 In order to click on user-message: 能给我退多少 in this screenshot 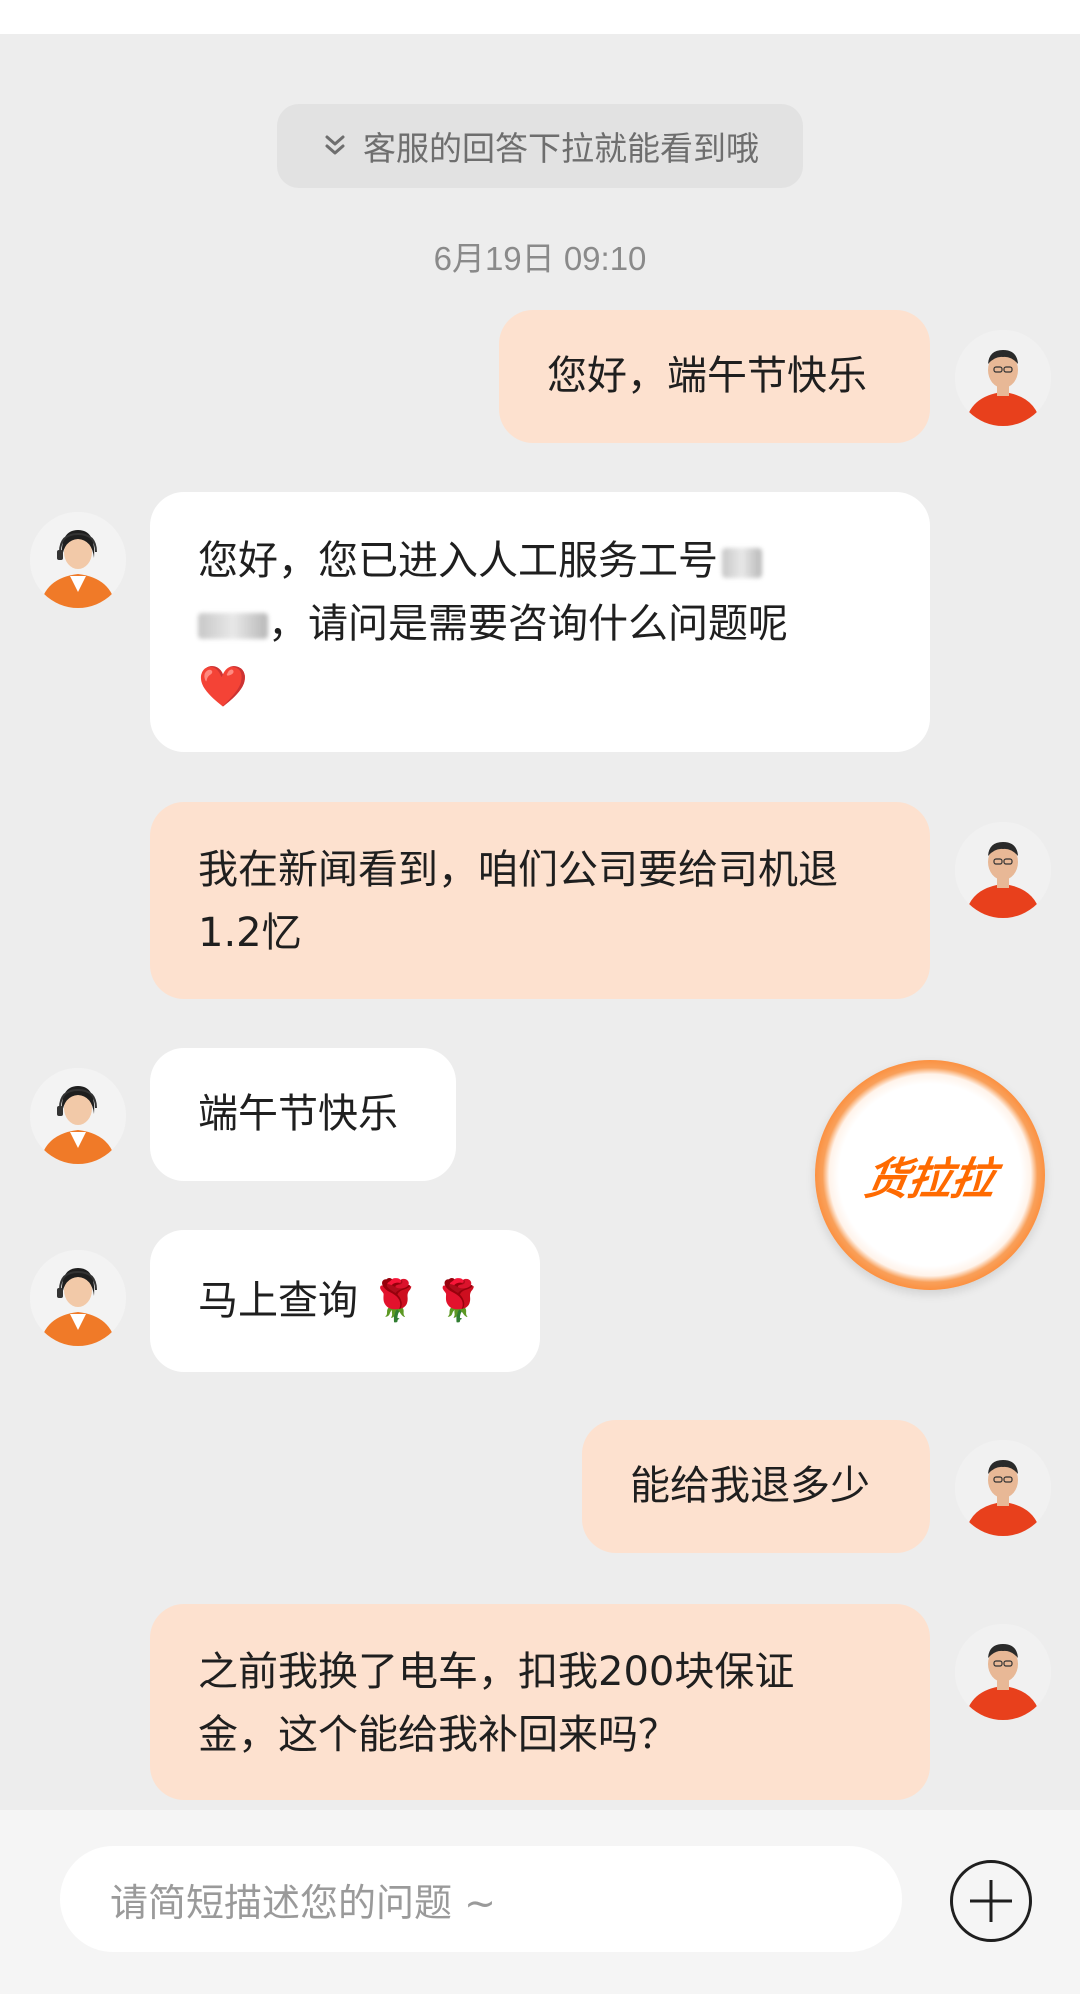, I will do `click(756, 1486)`.